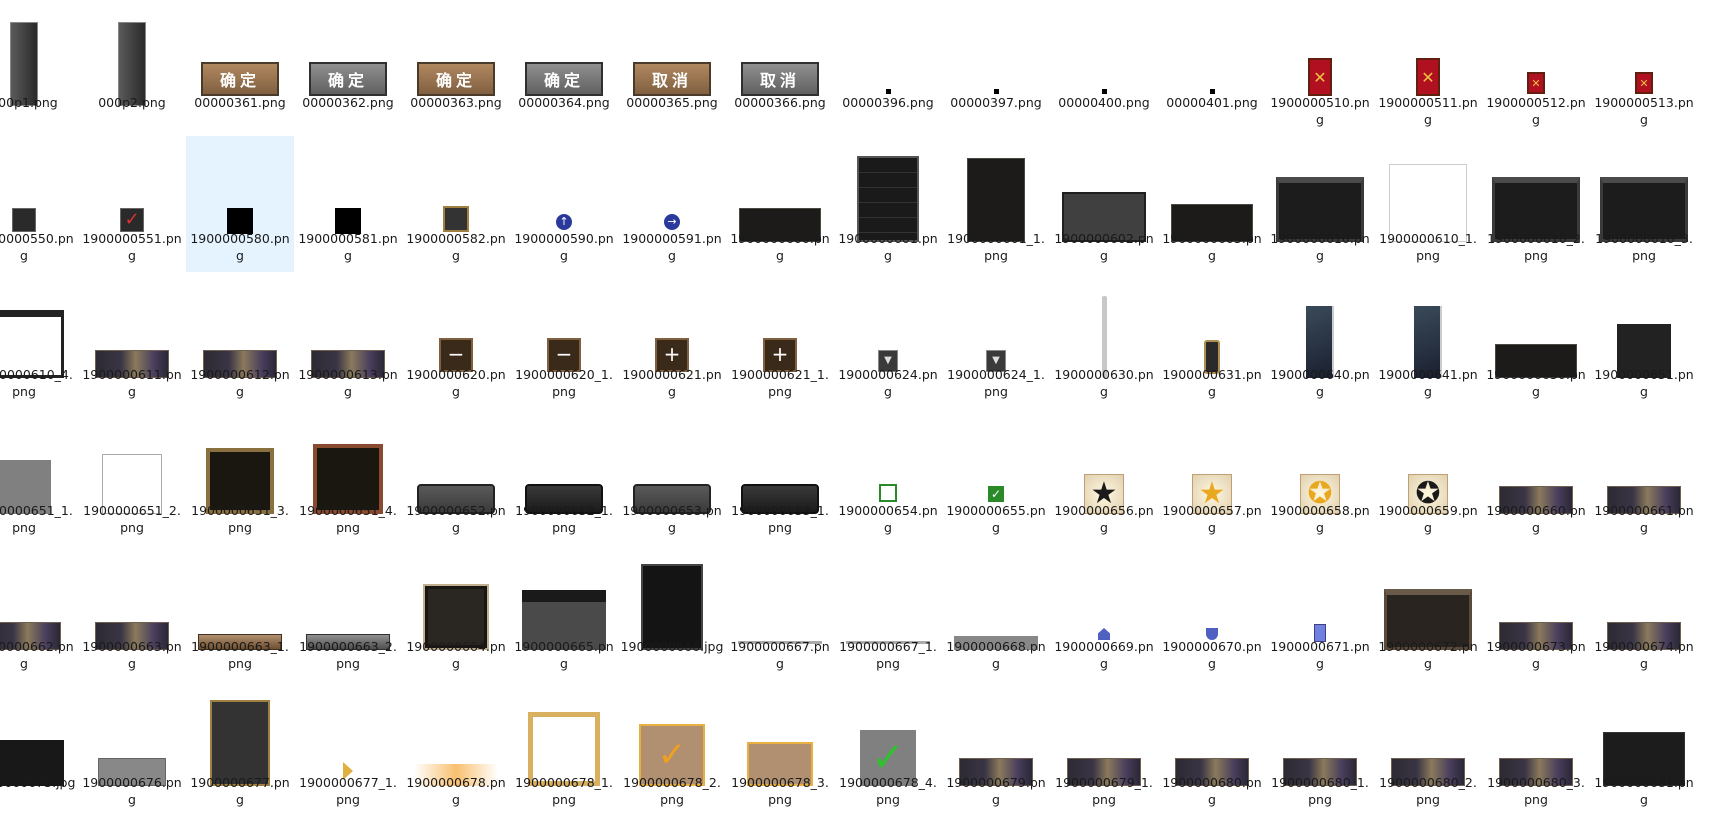 The width and height of the screenshot is (1712, 819). Describe the element at coordinates (1104, 204) in the screenshot. I see `file-item: 1900000602.png` at that location.